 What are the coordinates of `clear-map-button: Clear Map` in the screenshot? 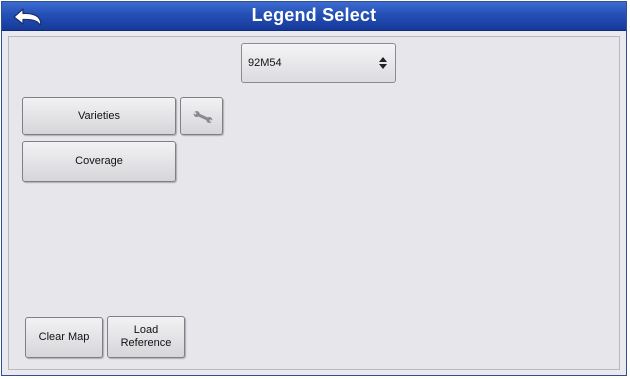 It's located at (64, 337).